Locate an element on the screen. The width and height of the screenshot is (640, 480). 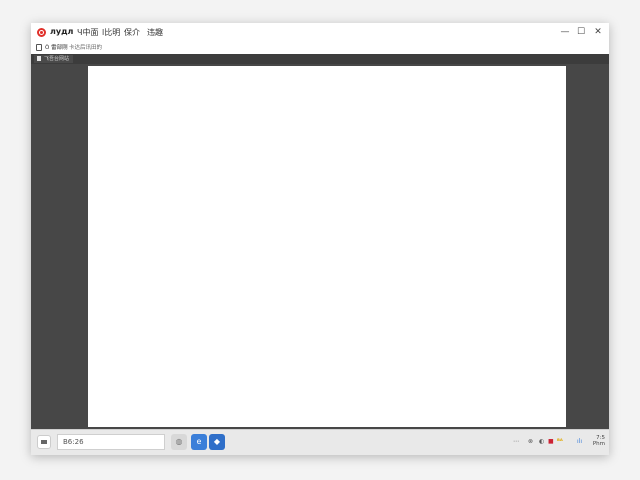
tab-file-icon is located at coordinates (39, 58).